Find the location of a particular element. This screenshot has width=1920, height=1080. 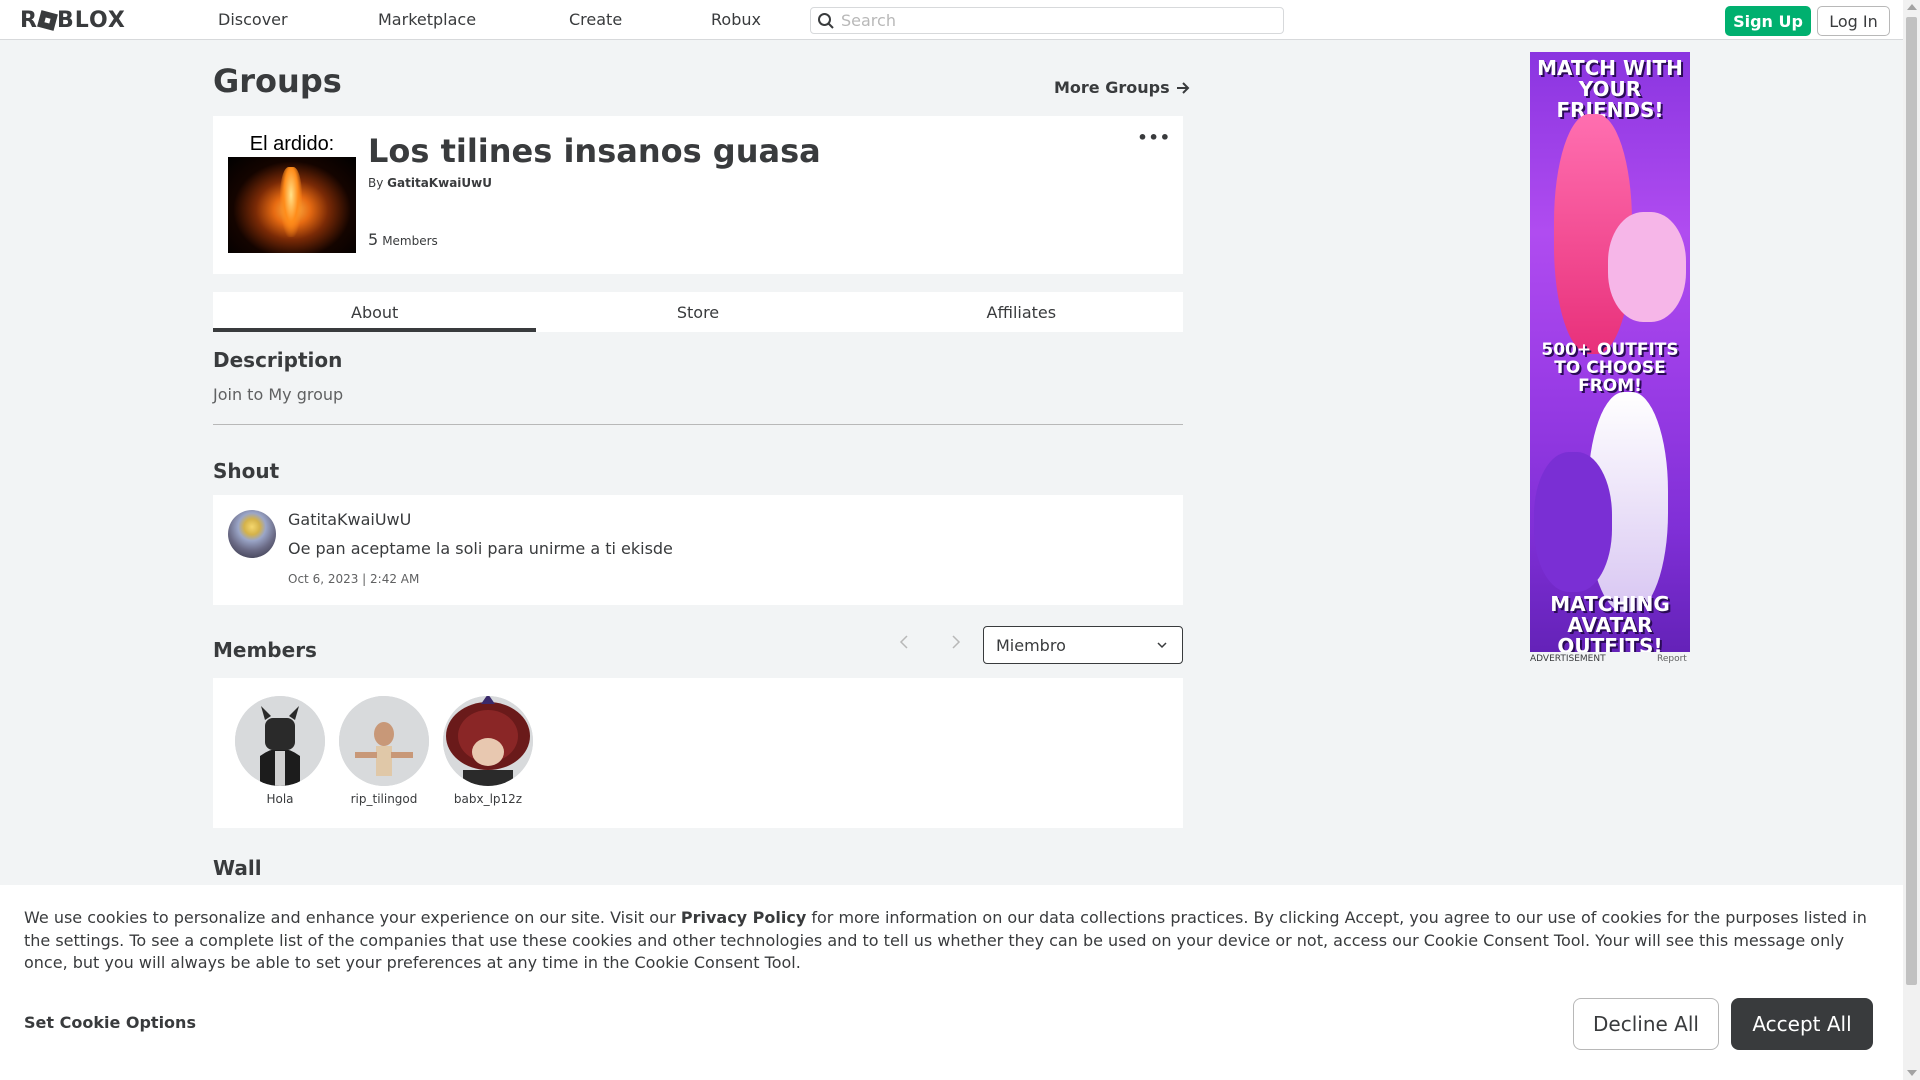

more-options-icon: ••• is located at coordinates (1154, 137).